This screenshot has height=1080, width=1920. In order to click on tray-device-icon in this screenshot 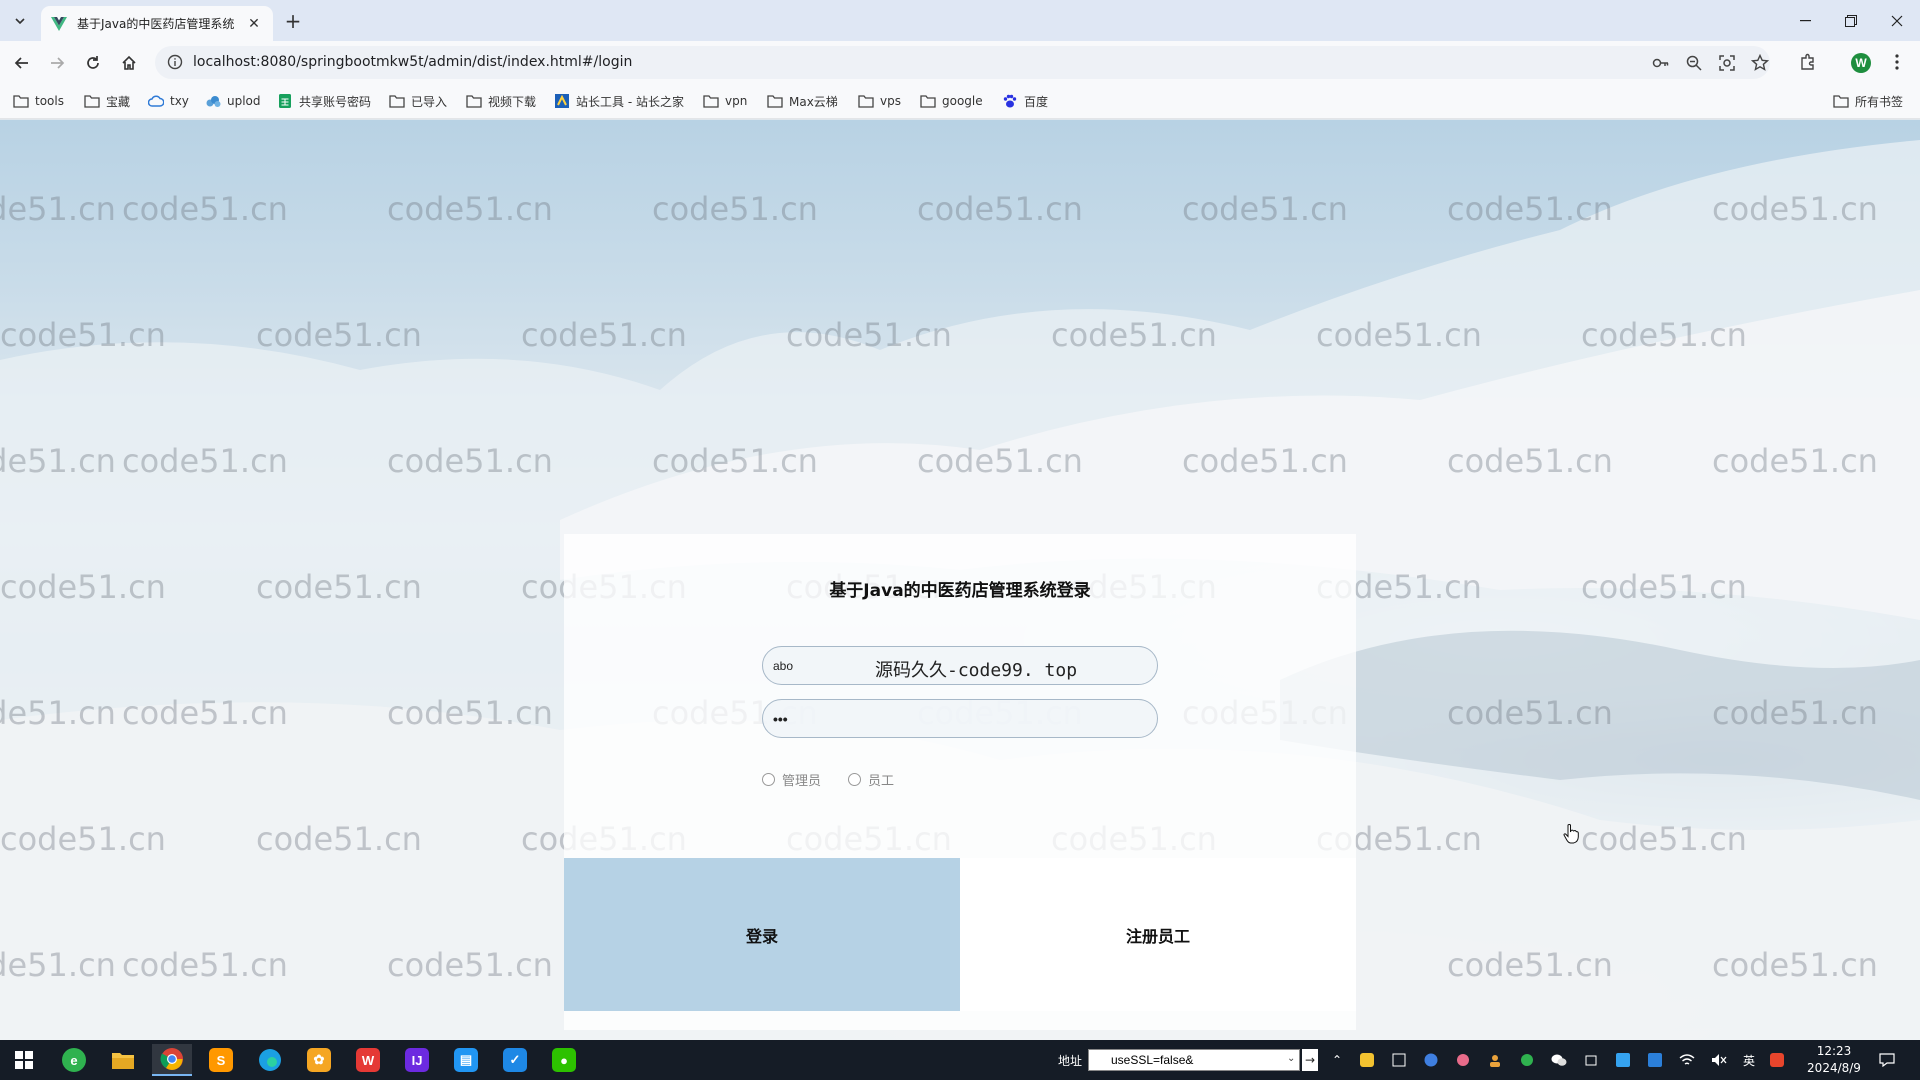, I will do `click(1591, 1060)`.